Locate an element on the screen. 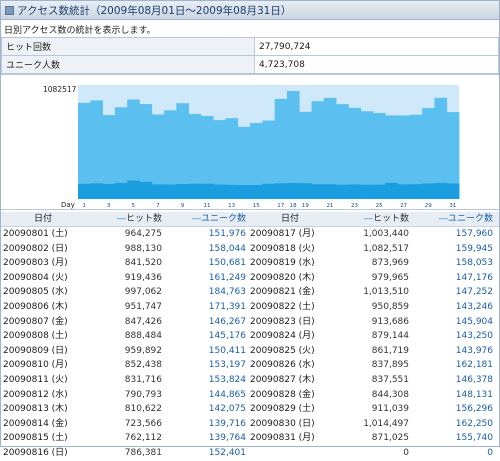 The image size is (500, 461). row-unique: 150,411 is located at coordinates (227, 350).